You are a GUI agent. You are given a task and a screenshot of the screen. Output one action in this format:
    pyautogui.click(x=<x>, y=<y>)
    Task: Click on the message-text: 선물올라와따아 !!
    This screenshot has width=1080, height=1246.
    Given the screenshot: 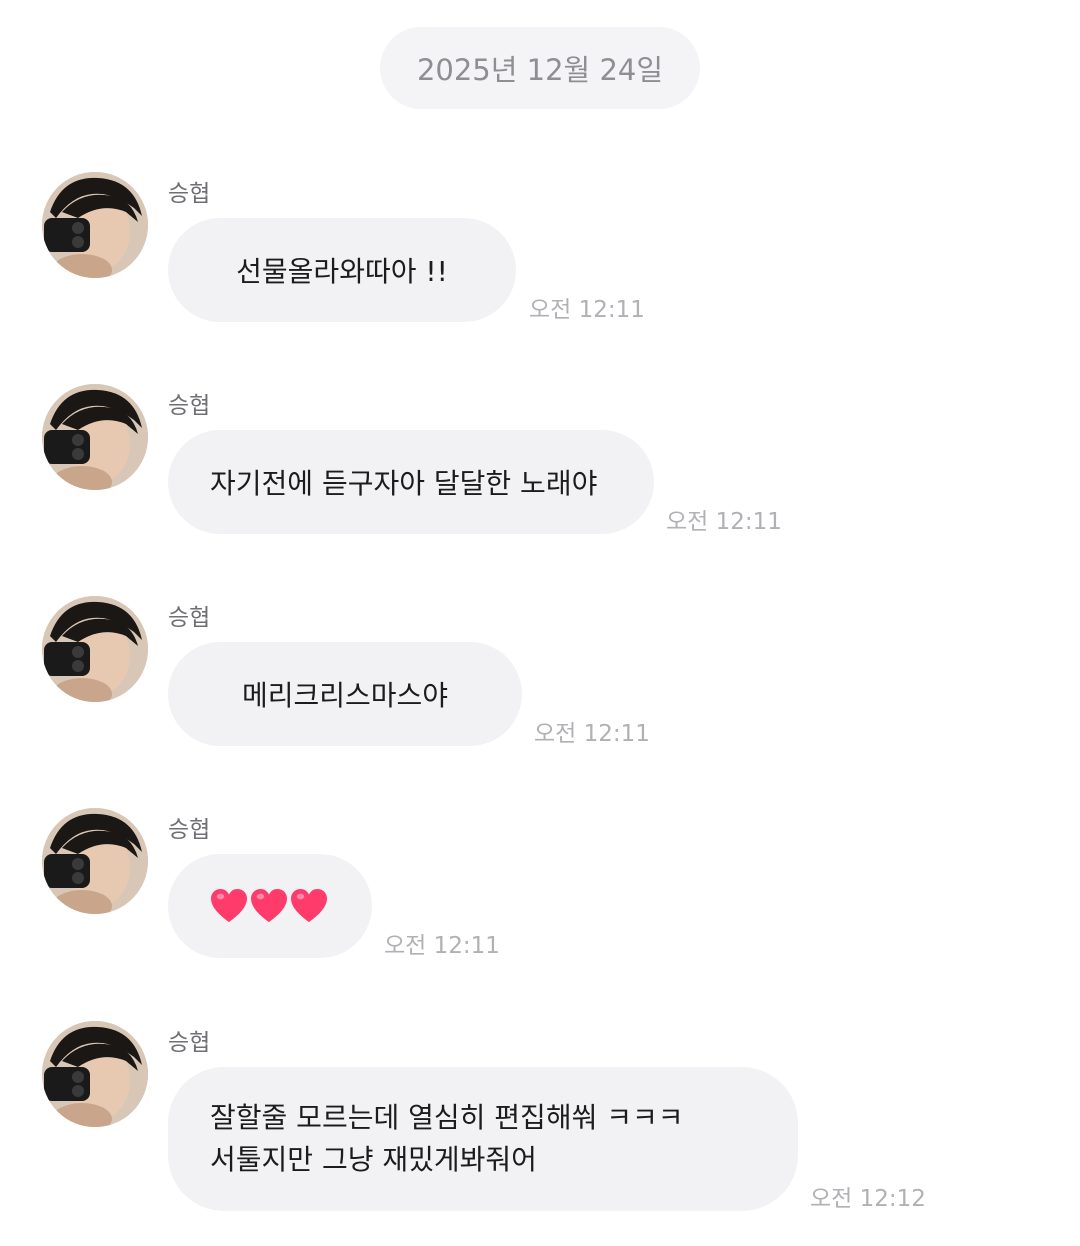 What is the action you would take?
    pyautogui.click(x=342, y=271)
    